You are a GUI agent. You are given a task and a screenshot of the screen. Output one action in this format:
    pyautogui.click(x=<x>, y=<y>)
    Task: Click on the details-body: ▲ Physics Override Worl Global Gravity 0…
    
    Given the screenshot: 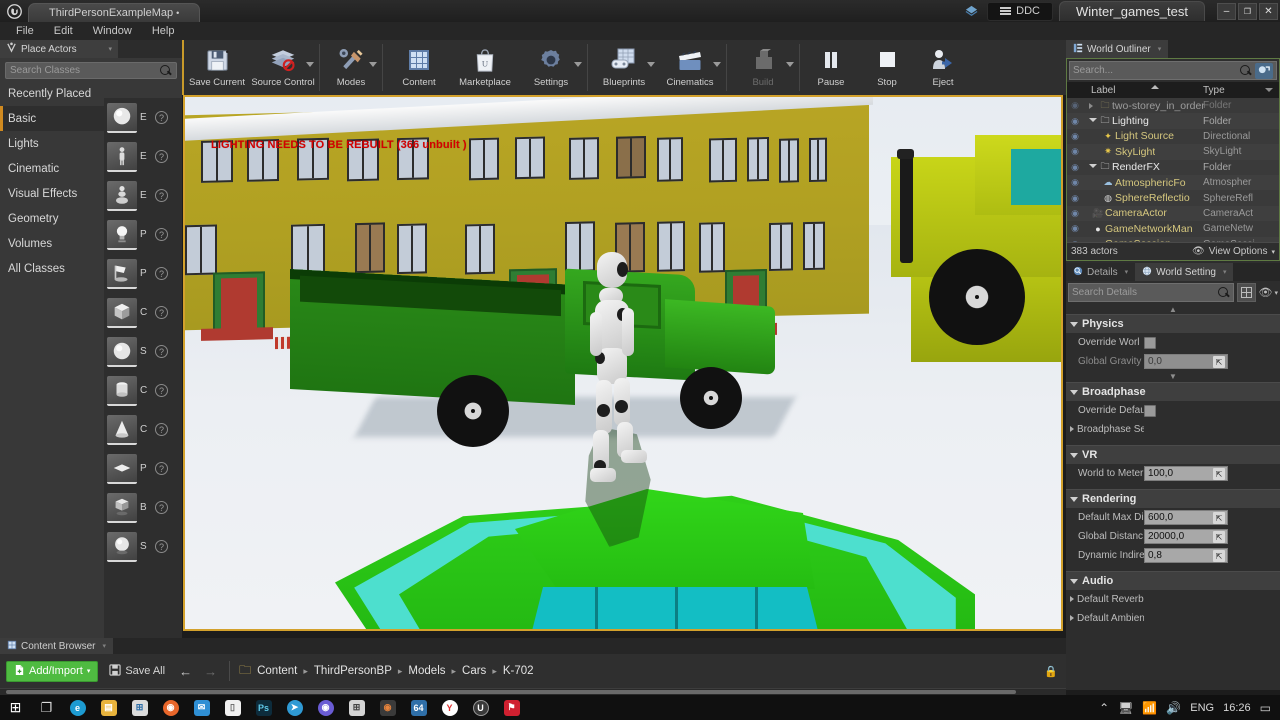 What is the action you would take?
    pyautogui.click(x=1173, y=466)
    